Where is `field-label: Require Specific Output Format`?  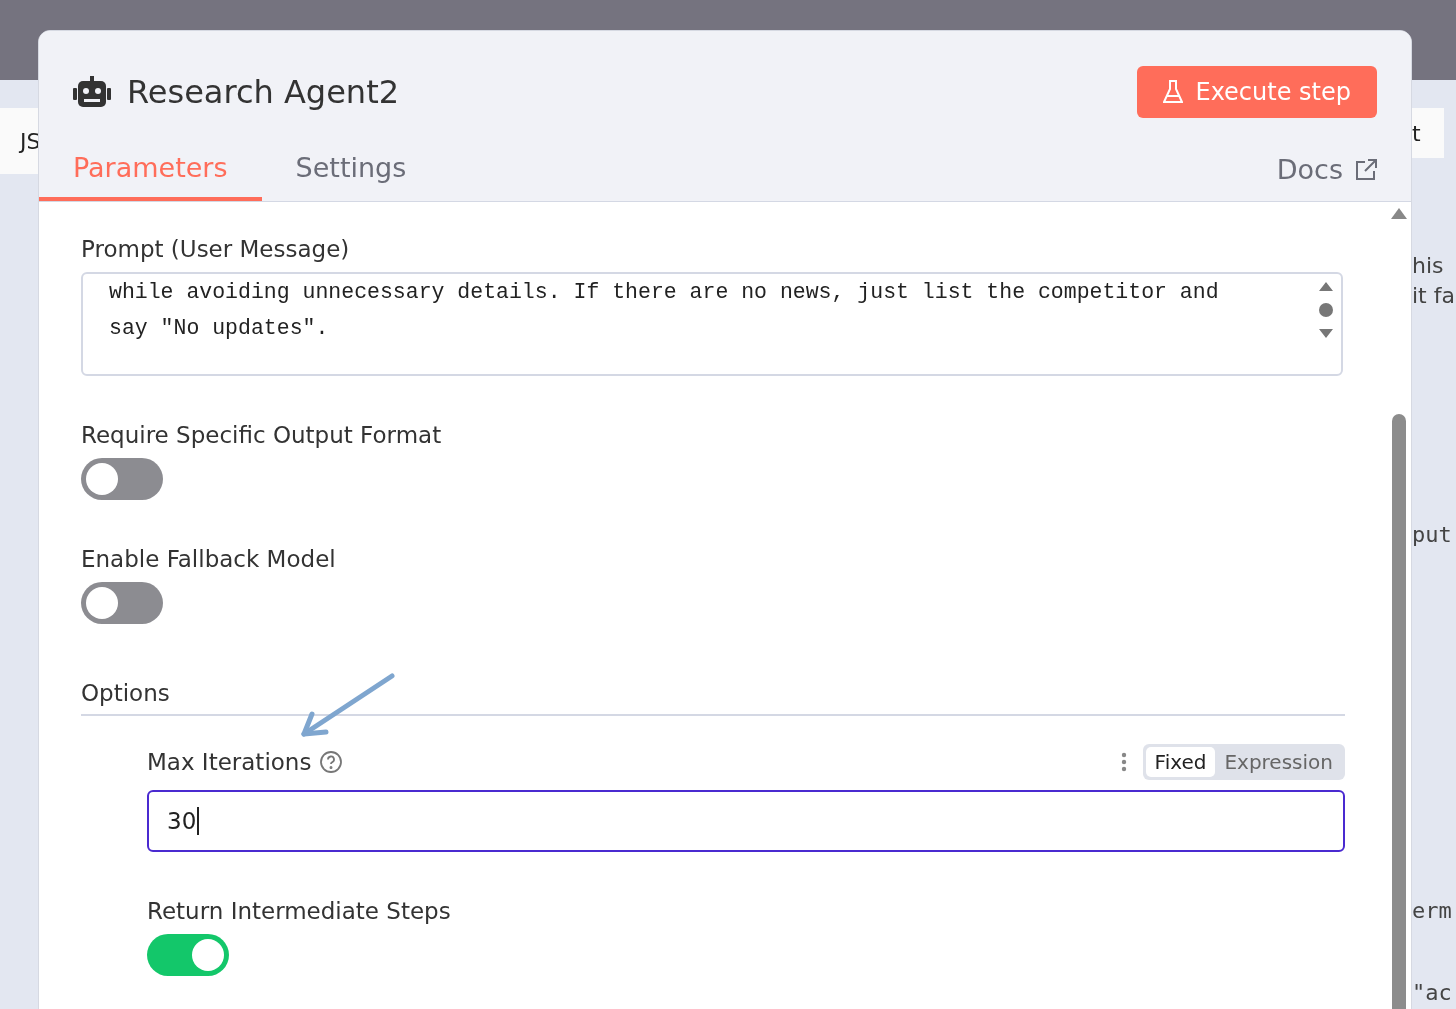 field-label: Require Specific Output Format is located at coordinates (262, 435).